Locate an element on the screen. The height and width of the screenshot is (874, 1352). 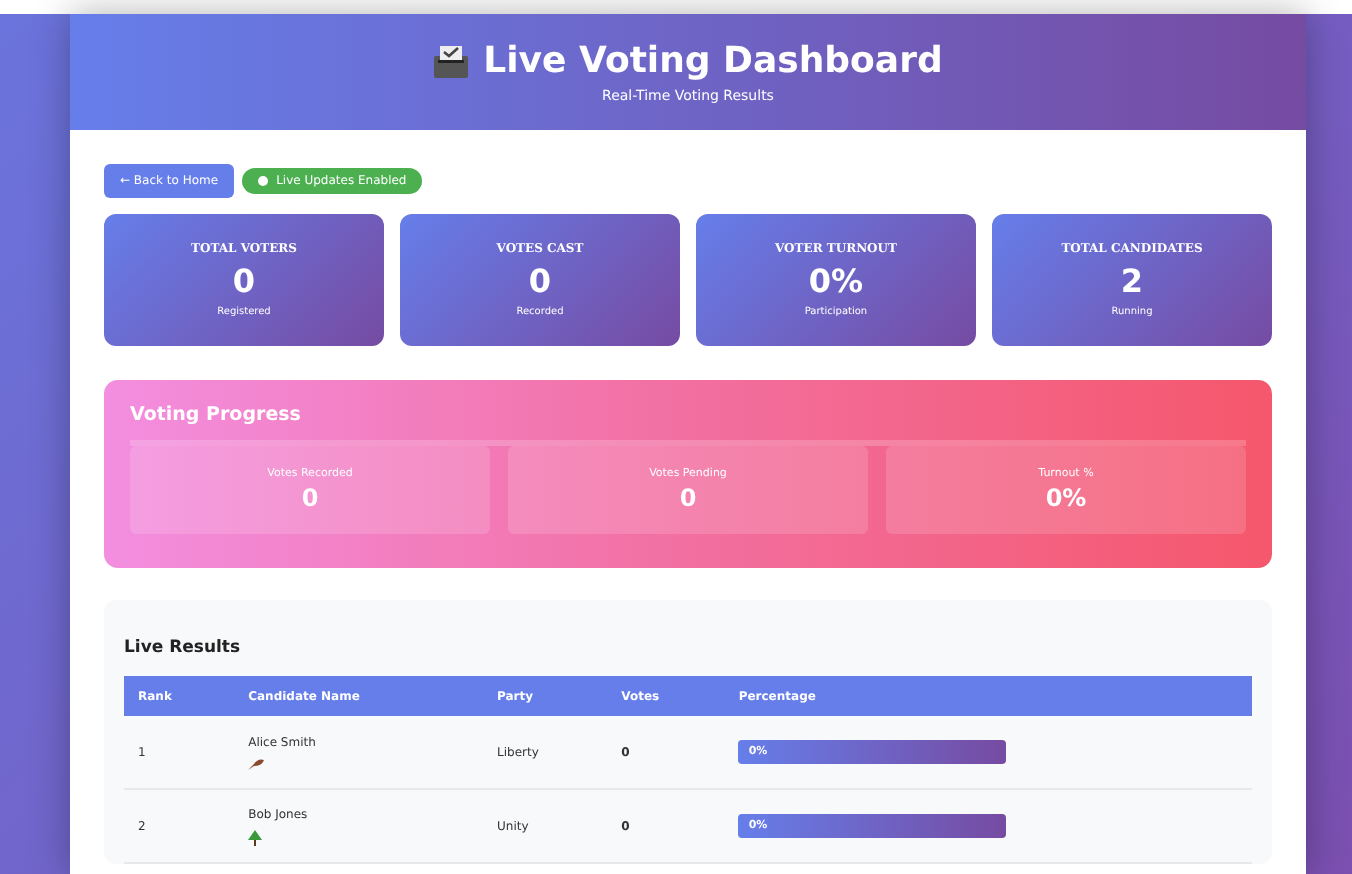
feather-icon is located at coordinates (256, 763).